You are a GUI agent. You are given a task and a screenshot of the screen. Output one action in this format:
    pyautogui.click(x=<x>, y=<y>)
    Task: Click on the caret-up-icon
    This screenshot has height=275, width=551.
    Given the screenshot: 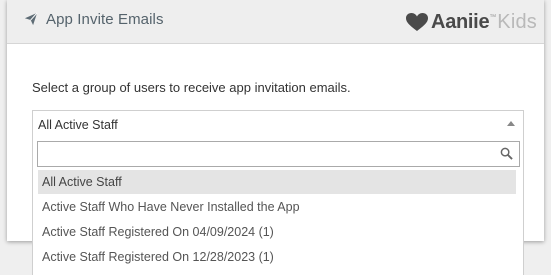 What is the action you would take?
    pyautogui.click(x=511, y=123)
    